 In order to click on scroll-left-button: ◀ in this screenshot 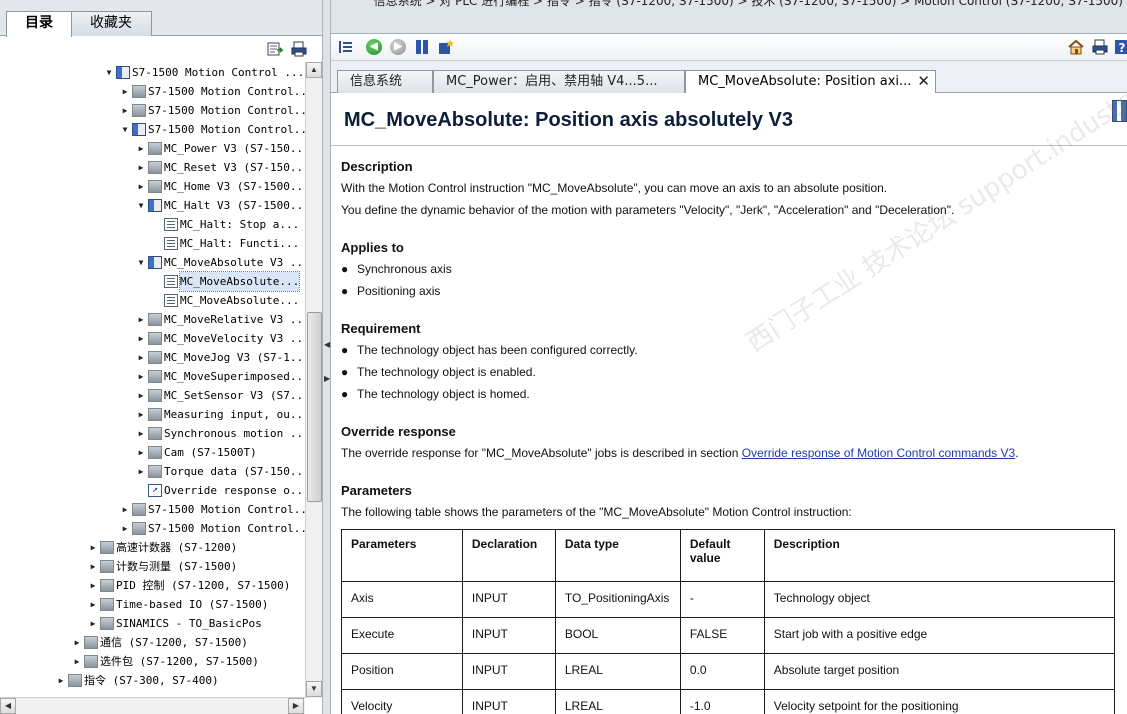, I will do `click(8, 706)`.